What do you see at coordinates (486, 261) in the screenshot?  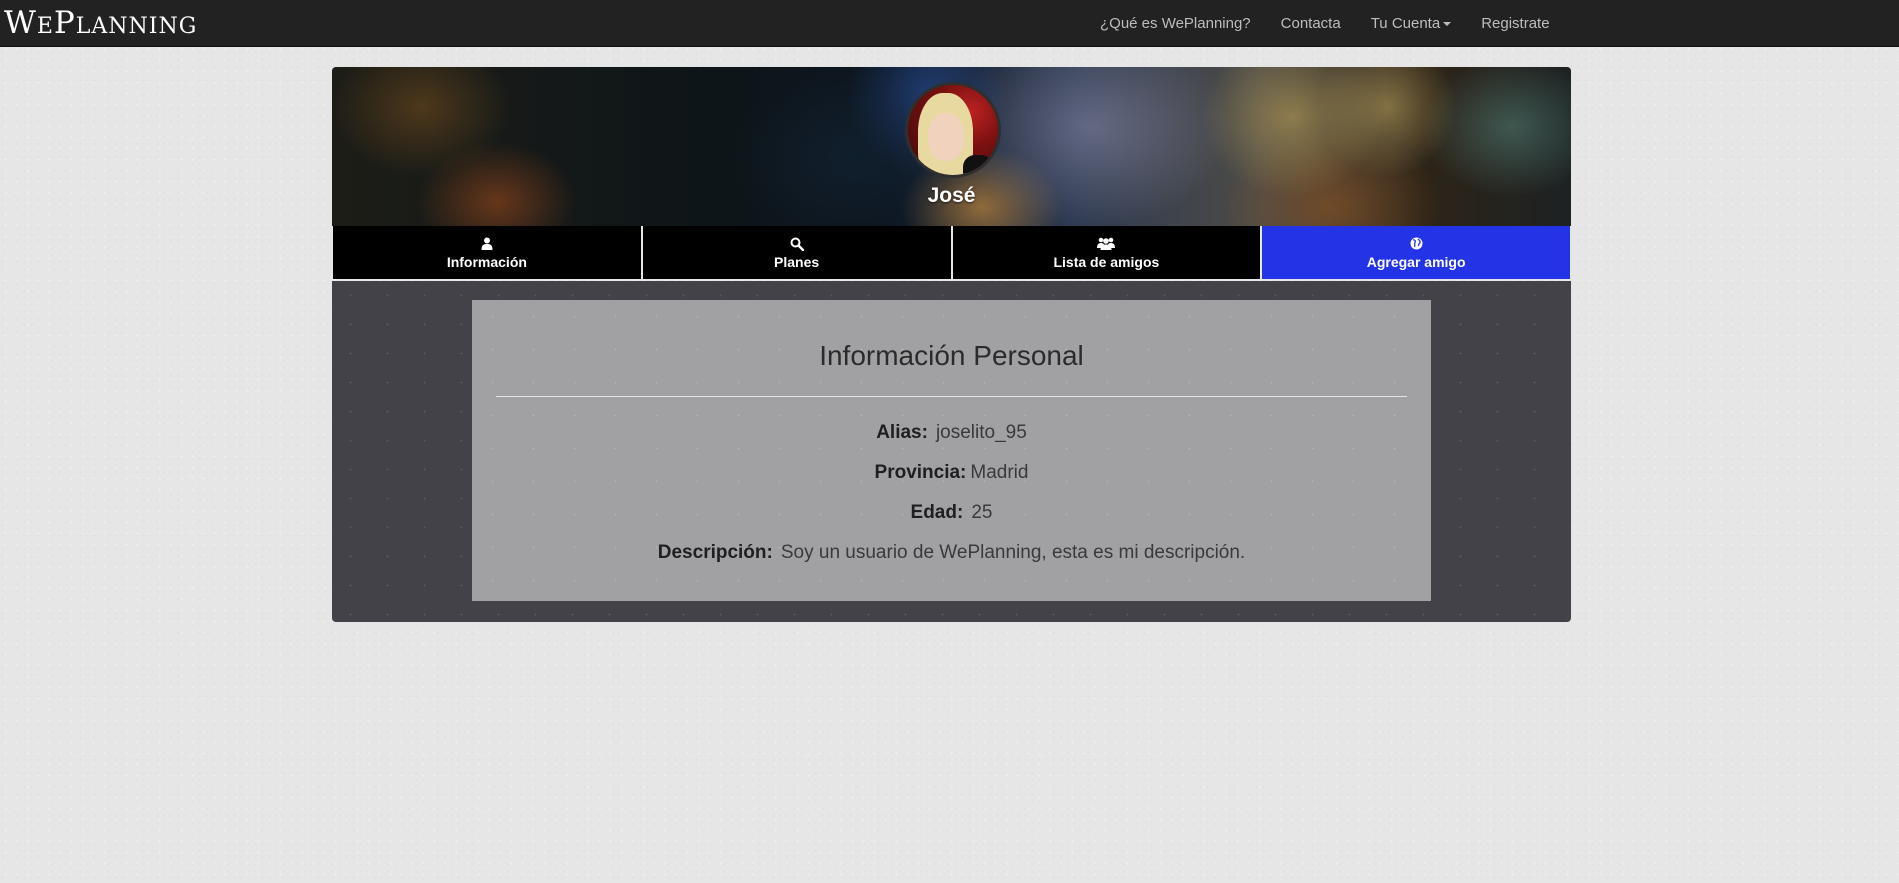 I see `tab-informacion-label: Información` at bounding box center [486, 261].